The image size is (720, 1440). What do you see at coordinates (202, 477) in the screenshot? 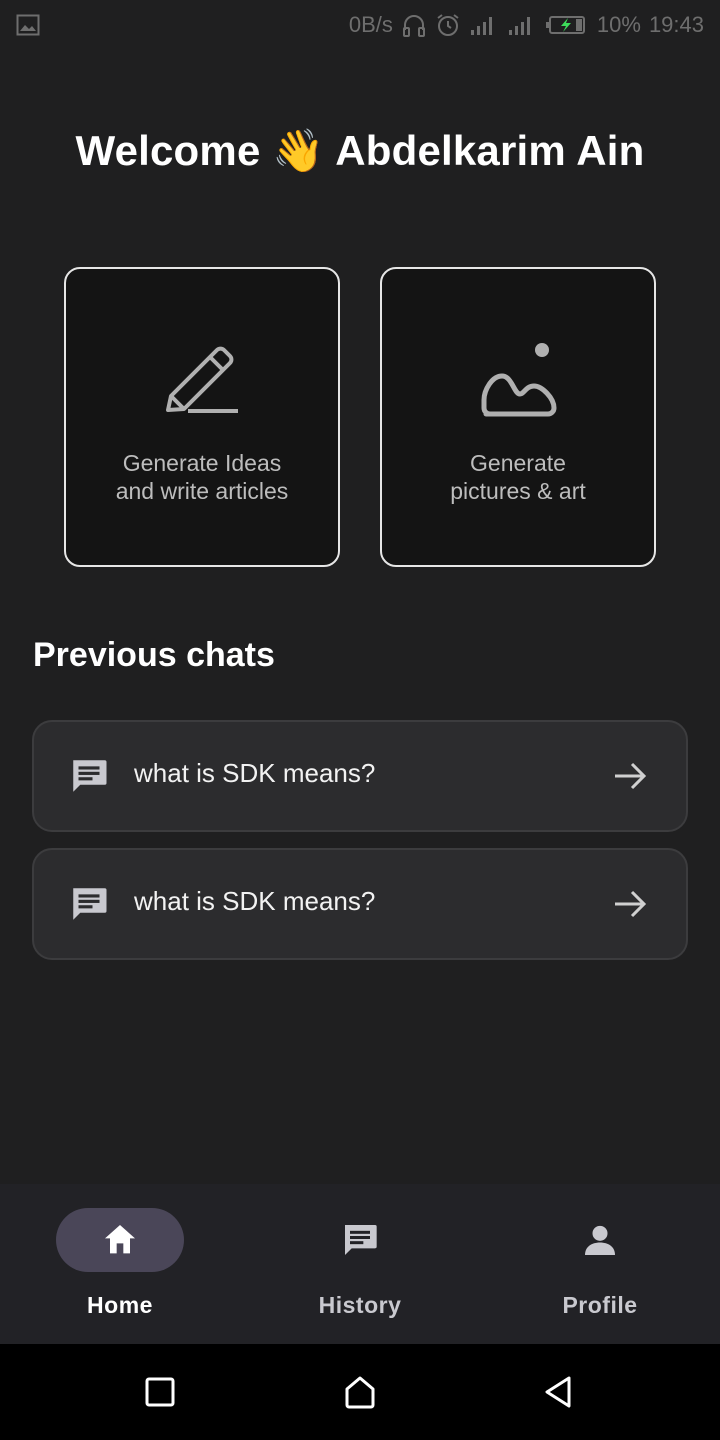
I see `generate-ideas-label: Generate Ideas and write articles` at bounding box center [202, 477].